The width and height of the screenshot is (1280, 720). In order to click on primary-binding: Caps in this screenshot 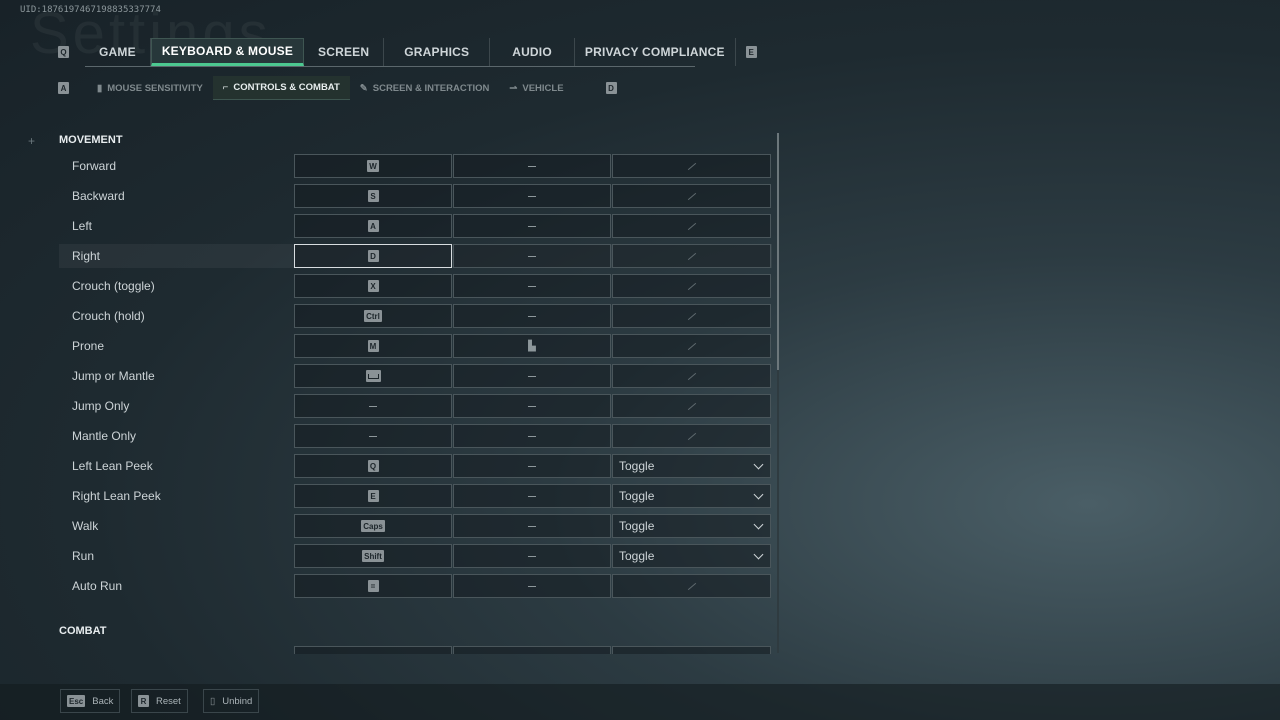, I will do `click(373, 526)`.